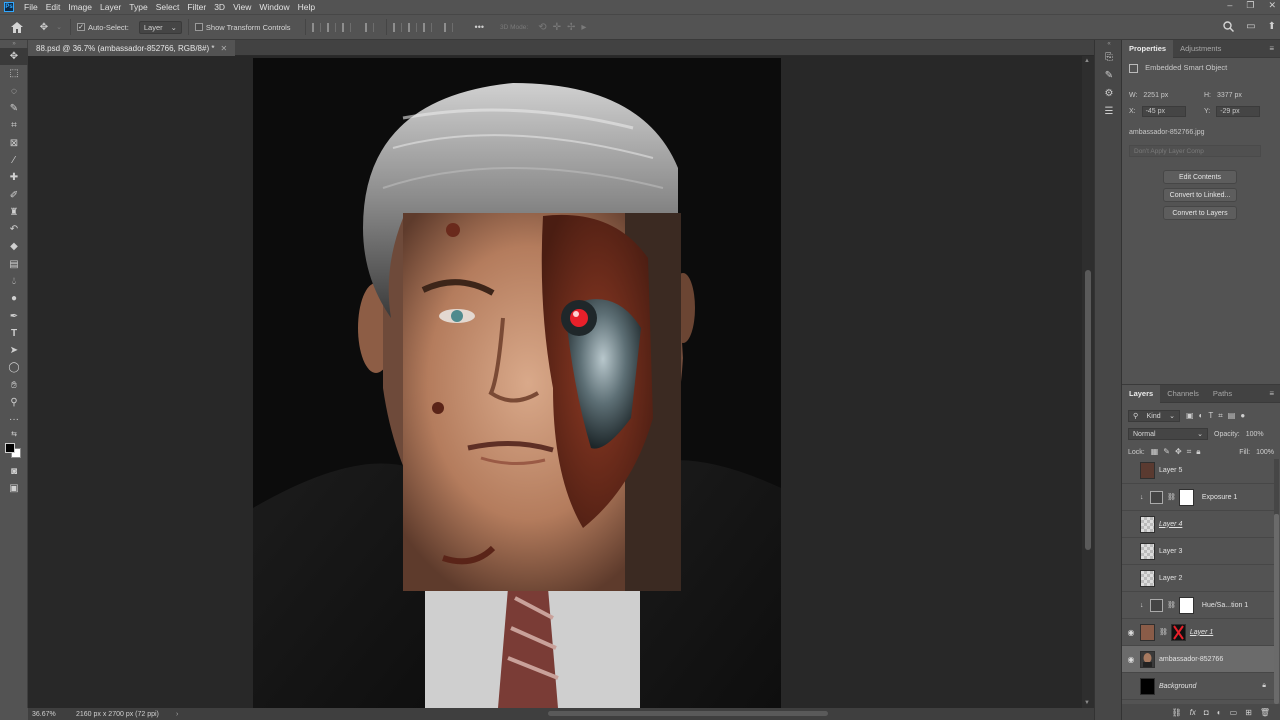 The image size is (1280, 720). Describe the element at coordinates (14, 177) in the screenshot. I see `healing-brush-icon: ✚` at that location.